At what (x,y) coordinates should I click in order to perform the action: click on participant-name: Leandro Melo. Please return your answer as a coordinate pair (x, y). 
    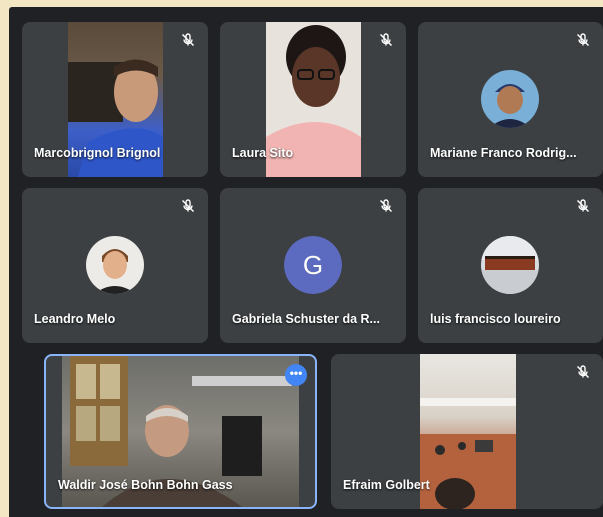
    Looking at the image, I should click on (75, 319).